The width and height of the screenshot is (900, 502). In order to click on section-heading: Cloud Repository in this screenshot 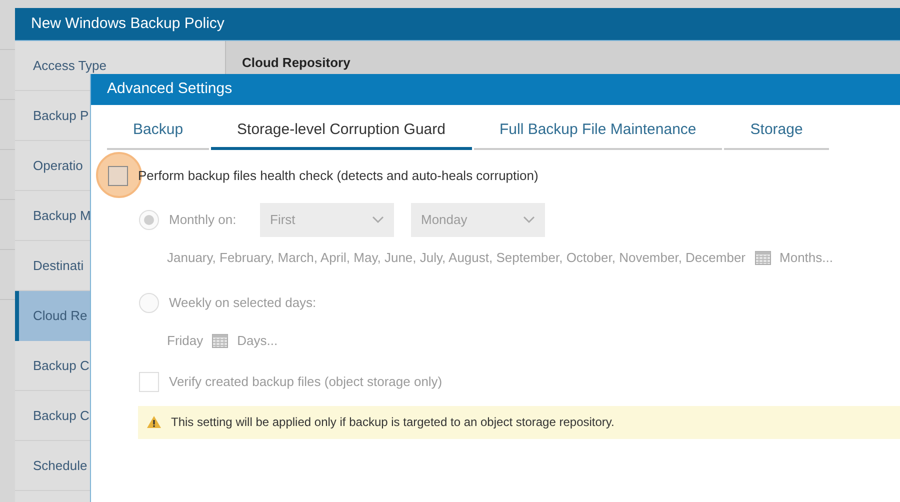, I will do `click(297, 63)`.